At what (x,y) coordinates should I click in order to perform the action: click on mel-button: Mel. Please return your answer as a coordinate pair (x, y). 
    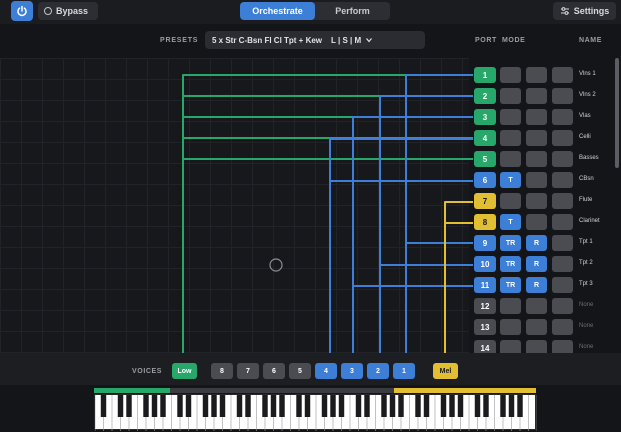
    Looking at the image, I should click on (445, 371).